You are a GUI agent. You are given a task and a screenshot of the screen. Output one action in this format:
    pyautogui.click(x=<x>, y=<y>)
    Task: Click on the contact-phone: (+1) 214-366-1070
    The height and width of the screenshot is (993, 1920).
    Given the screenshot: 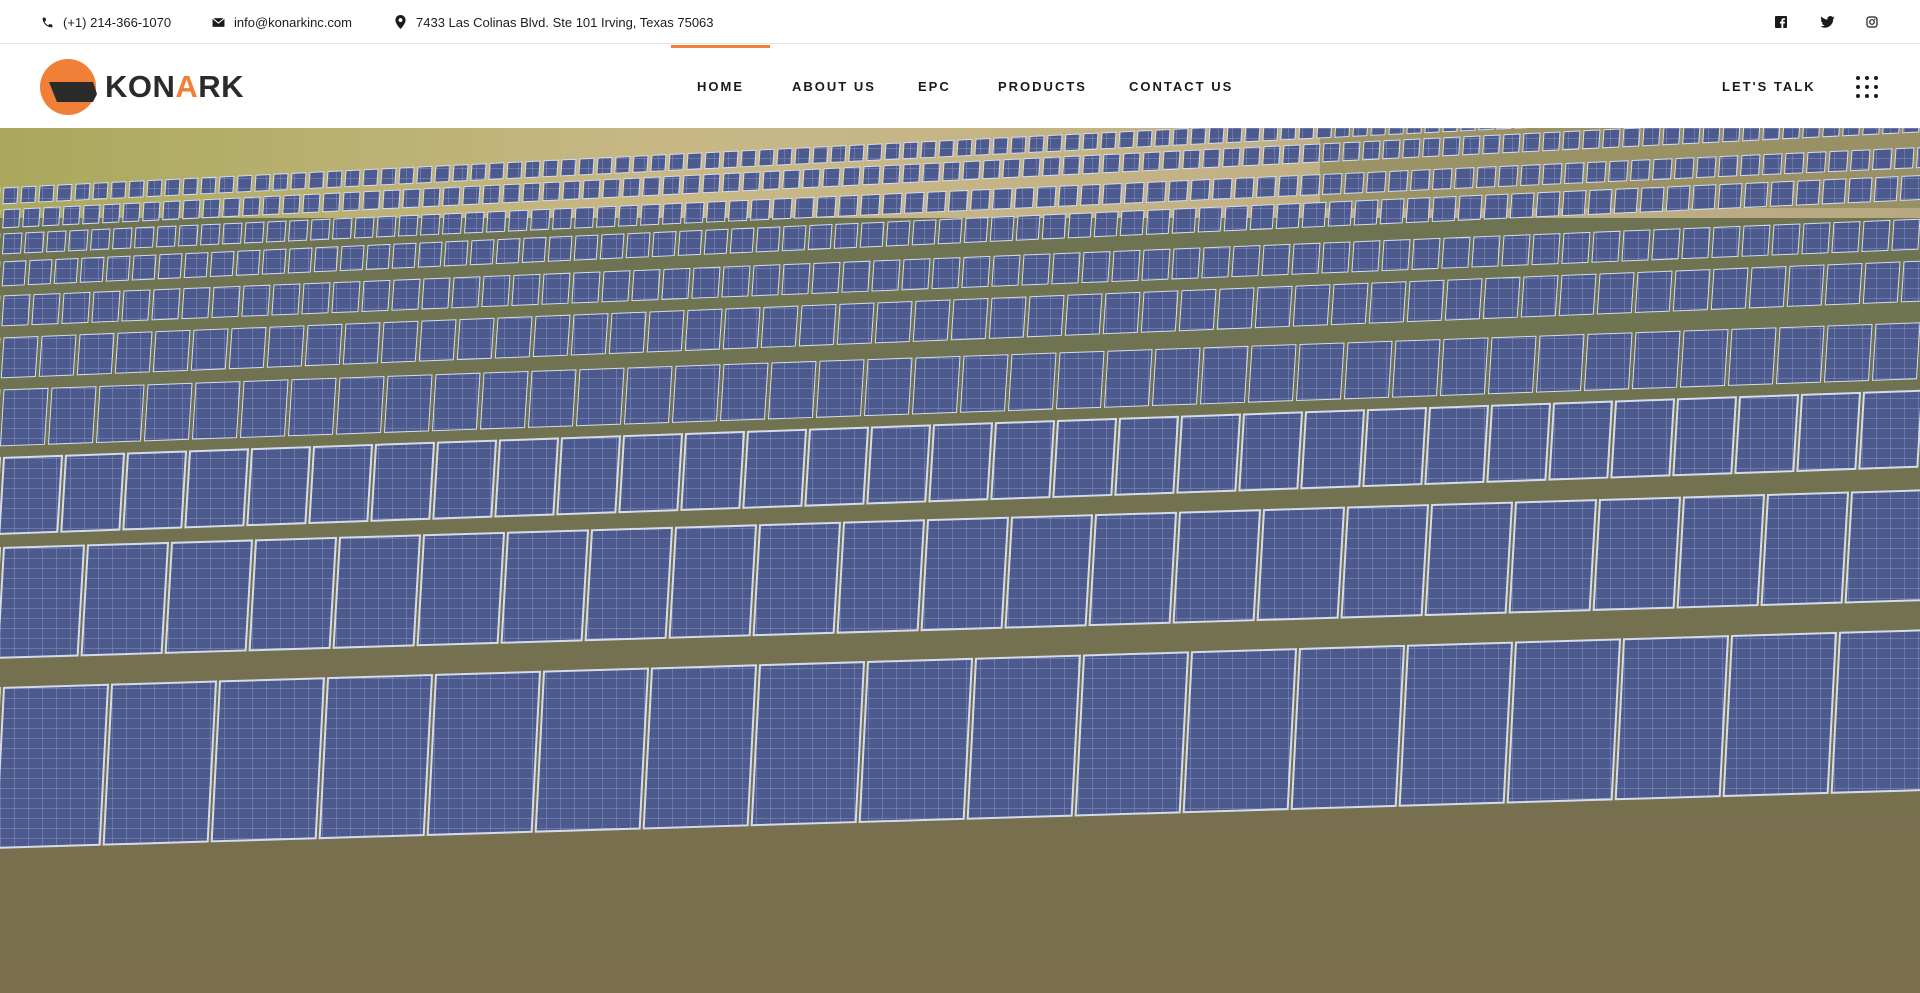 What is the action you would take?
    pyautogui.click(x=105, y=22)
    